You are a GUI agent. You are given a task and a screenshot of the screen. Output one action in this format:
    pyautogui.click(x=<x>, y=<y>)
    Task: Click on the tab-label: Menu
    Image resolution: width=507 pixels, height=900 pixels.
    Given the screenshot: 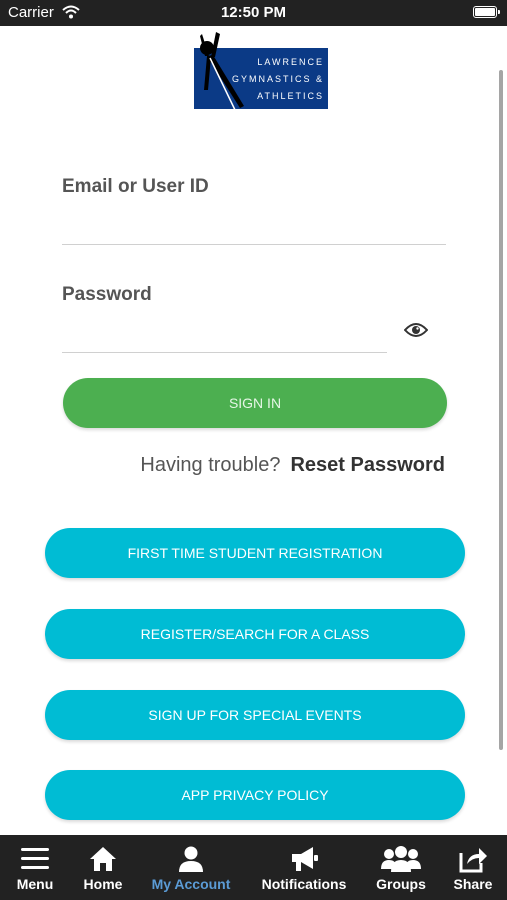 What is the action you would take?
    pyautogui.click(x=35, y=884)
    